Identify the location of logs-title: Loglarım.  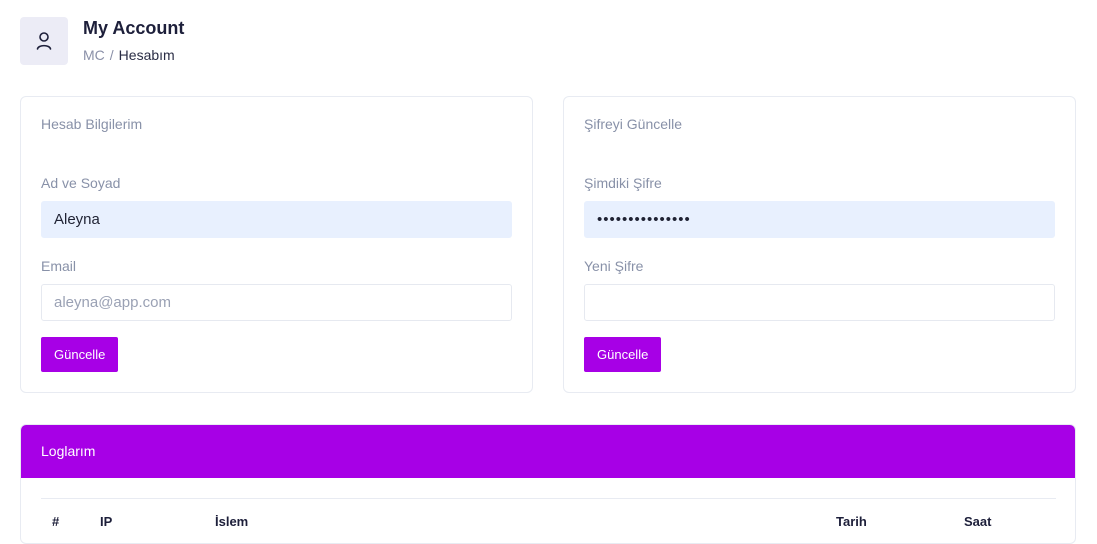
(548, 451).